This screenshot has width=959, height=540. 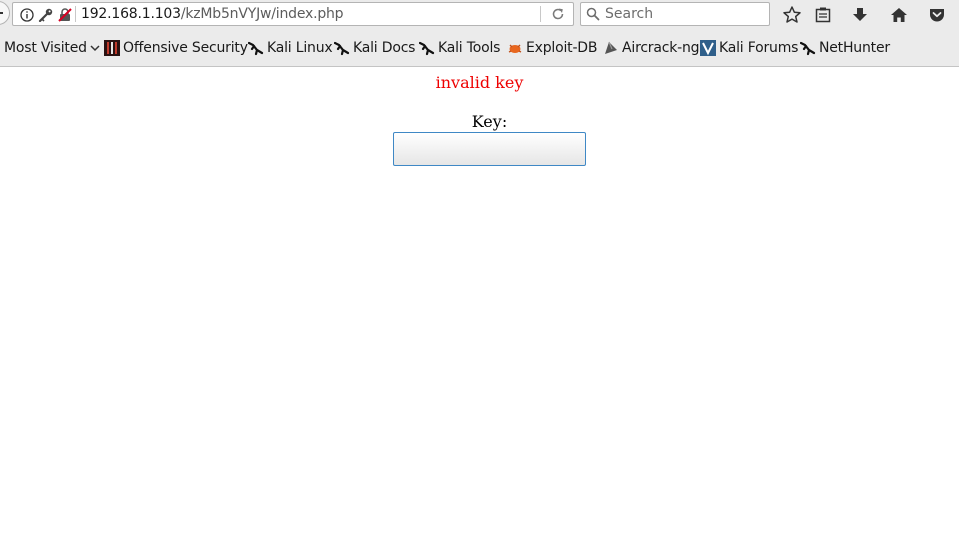 I want to click on bookmark-star-button, so click(x=792, y=15).